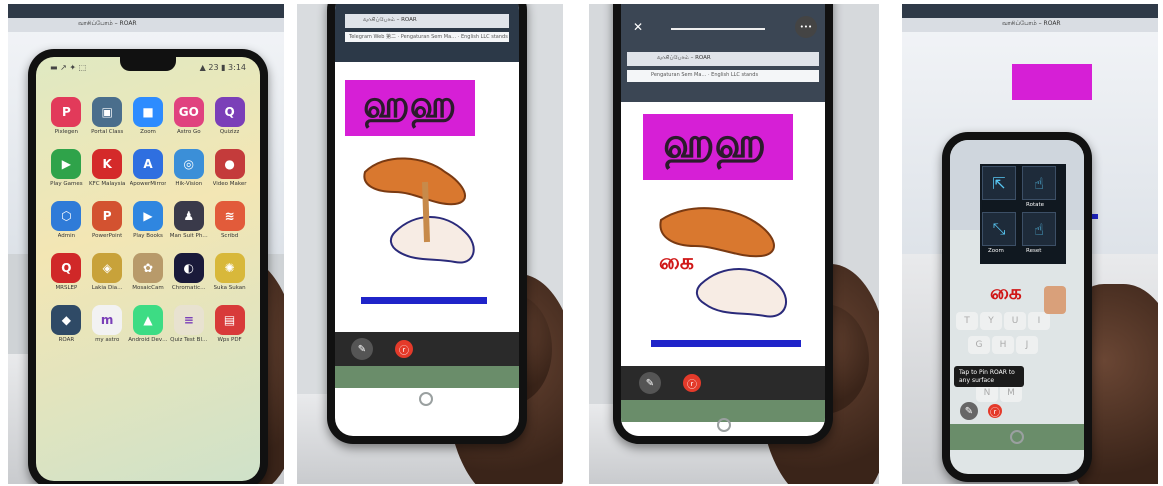 The width and height of the screenshot is (1163, 486). What do you see at coordinates (107, 116) in the screenshot?
I see `app-icon-1: ▣ Portal Class` at bounding box center [107, 116].